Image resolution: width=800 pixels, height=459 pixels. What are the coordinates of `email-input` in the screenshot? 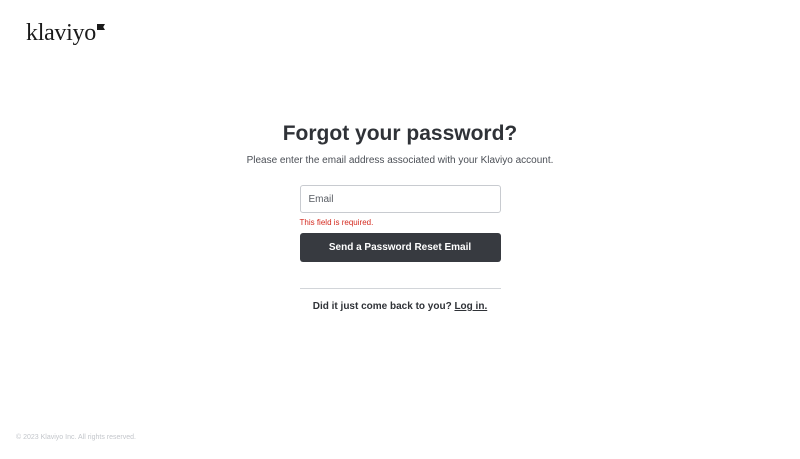 It's located at (400, 199).